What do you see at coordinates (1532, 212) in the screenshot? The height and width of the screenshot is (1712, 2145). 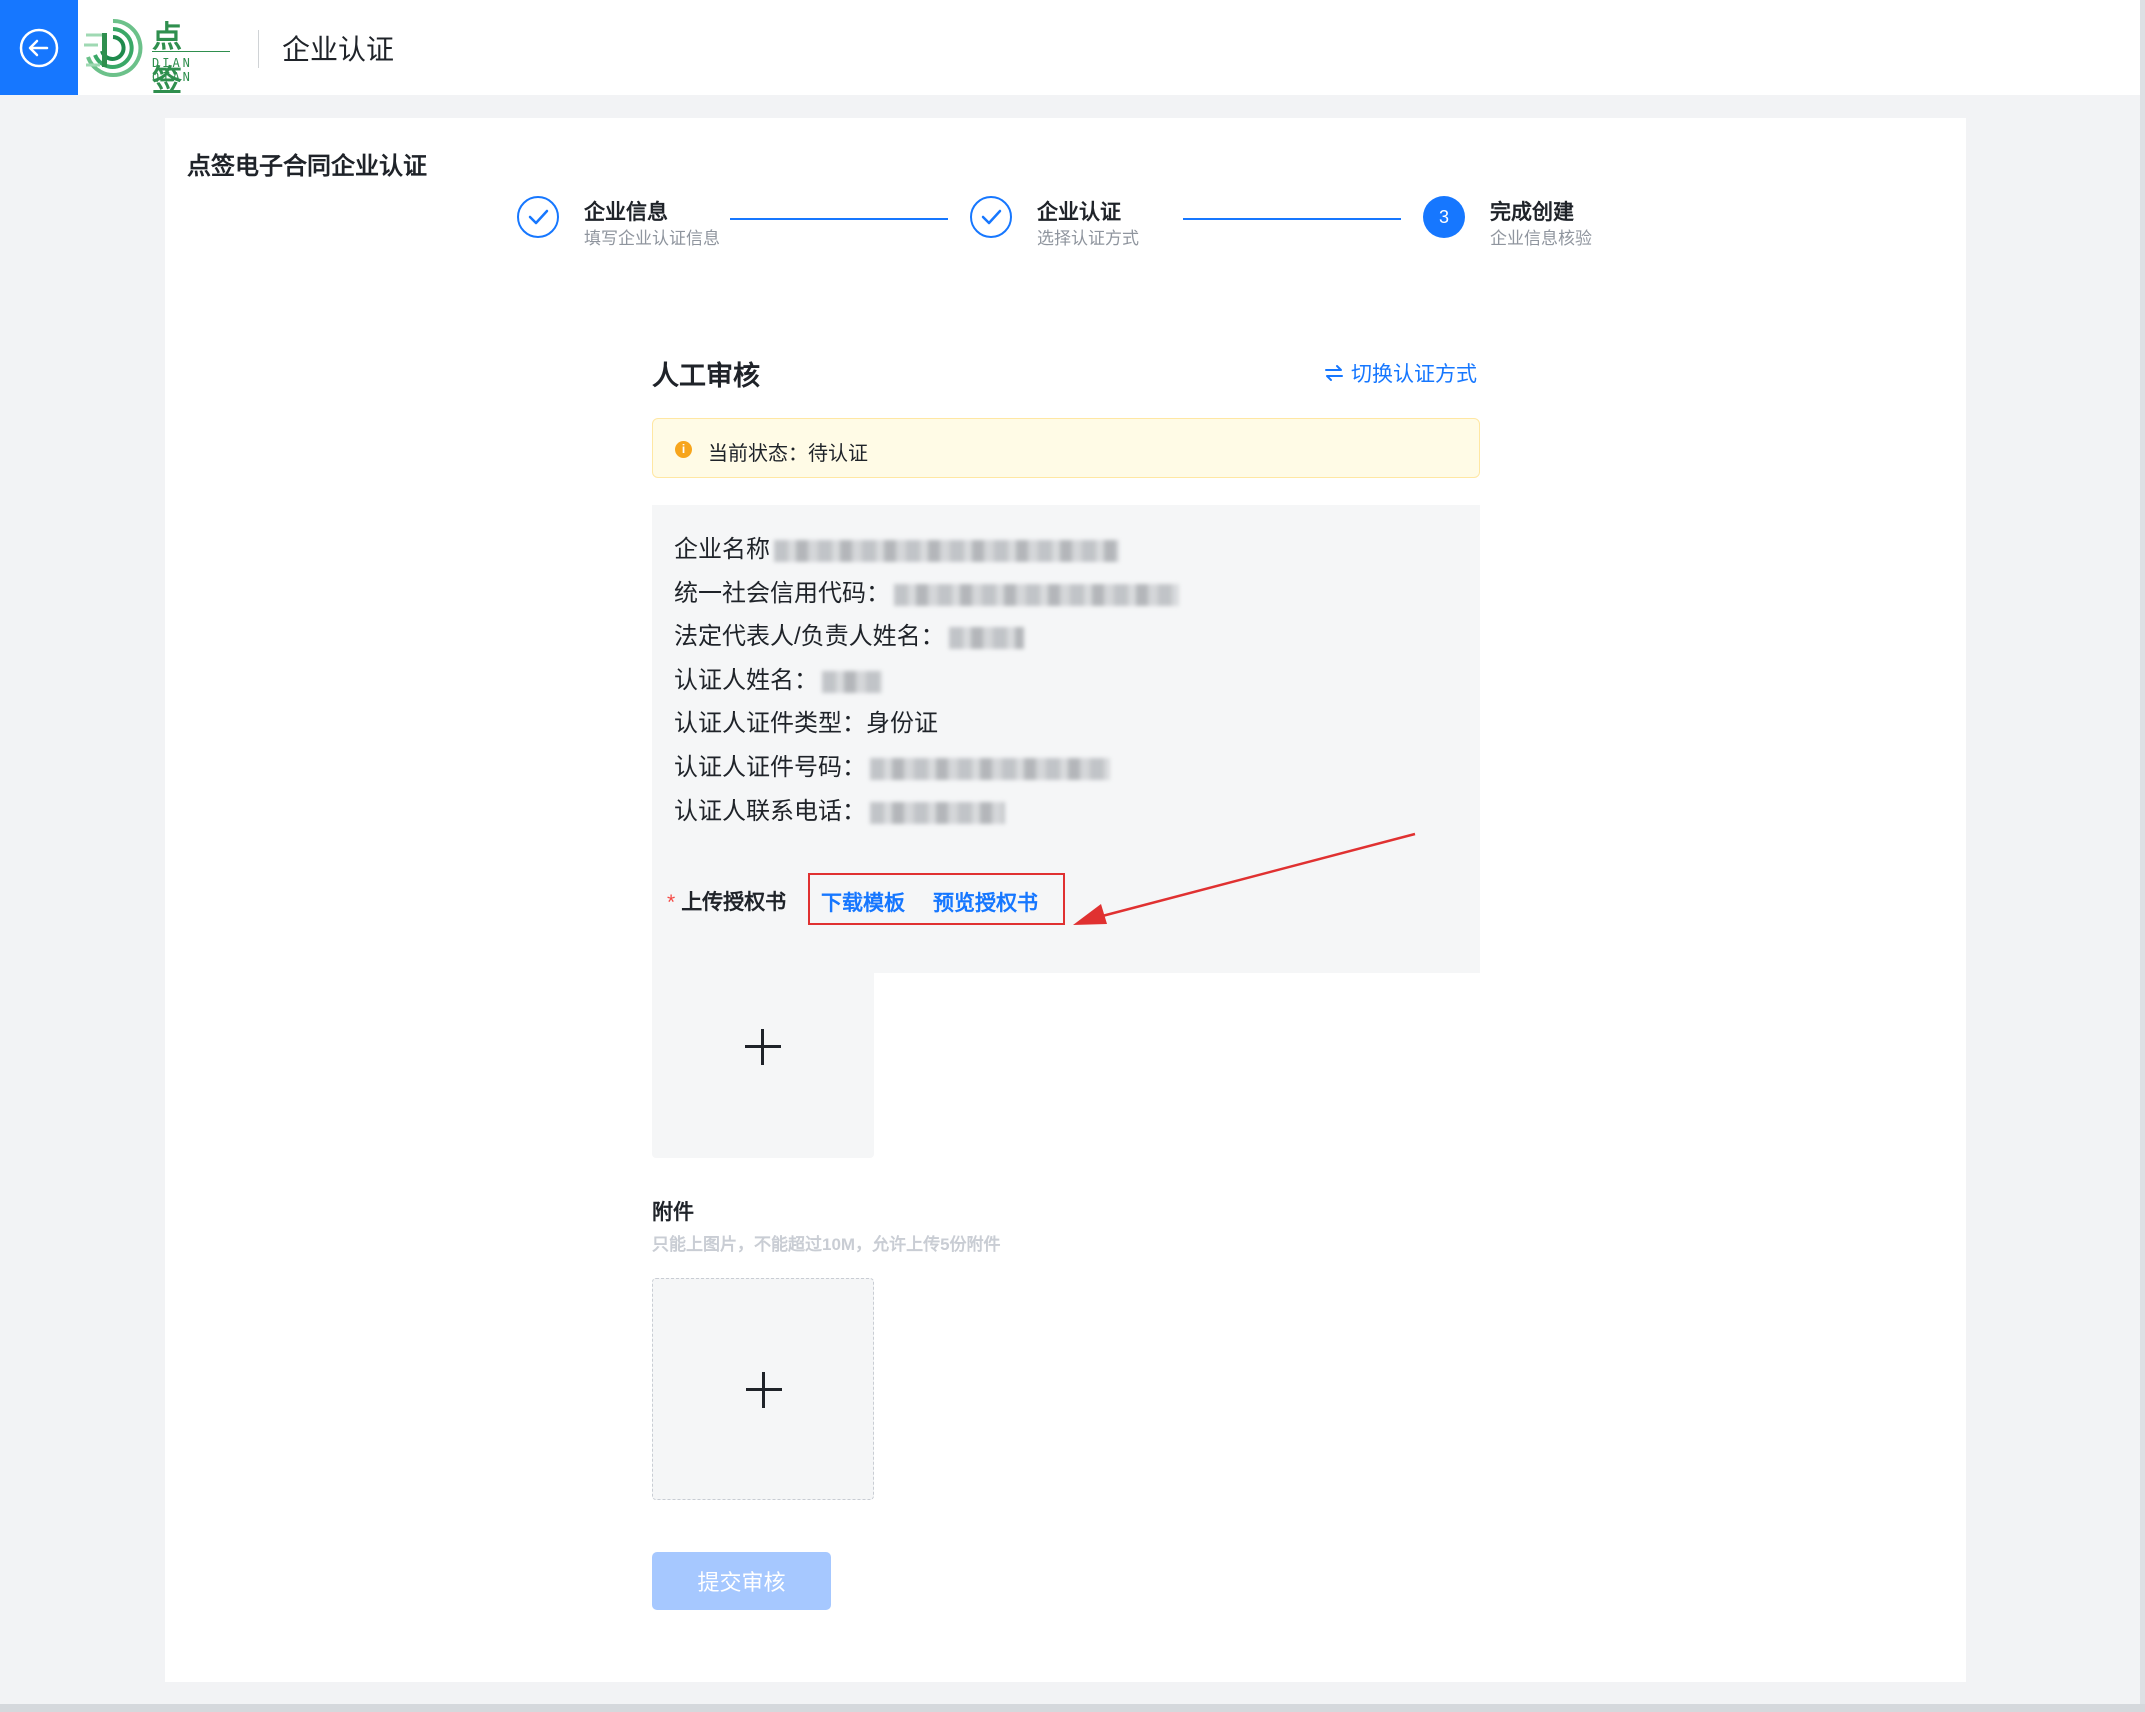 I see `step-title: 完成创建` at bounding box center [1532, 212].